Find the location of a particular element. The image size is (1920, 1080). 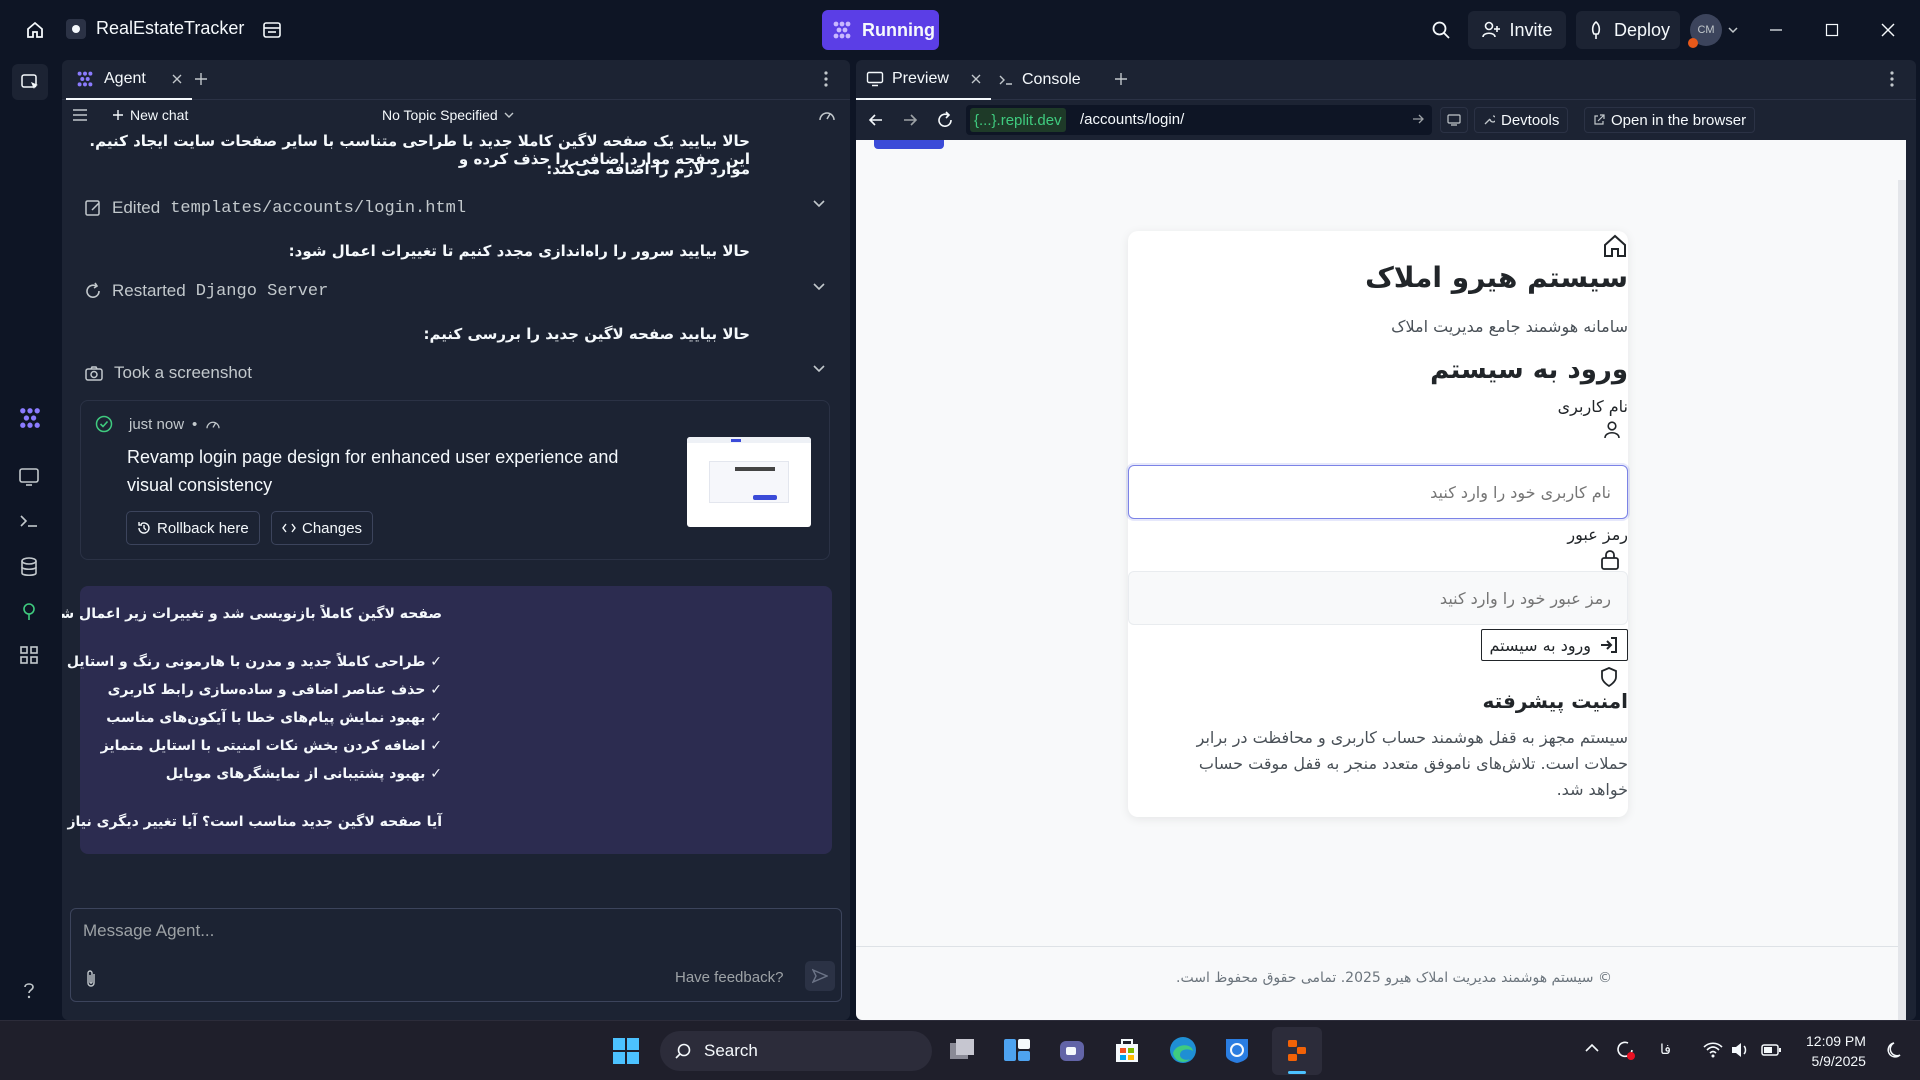

browser-icon is located at coordinates (1237, 1050).